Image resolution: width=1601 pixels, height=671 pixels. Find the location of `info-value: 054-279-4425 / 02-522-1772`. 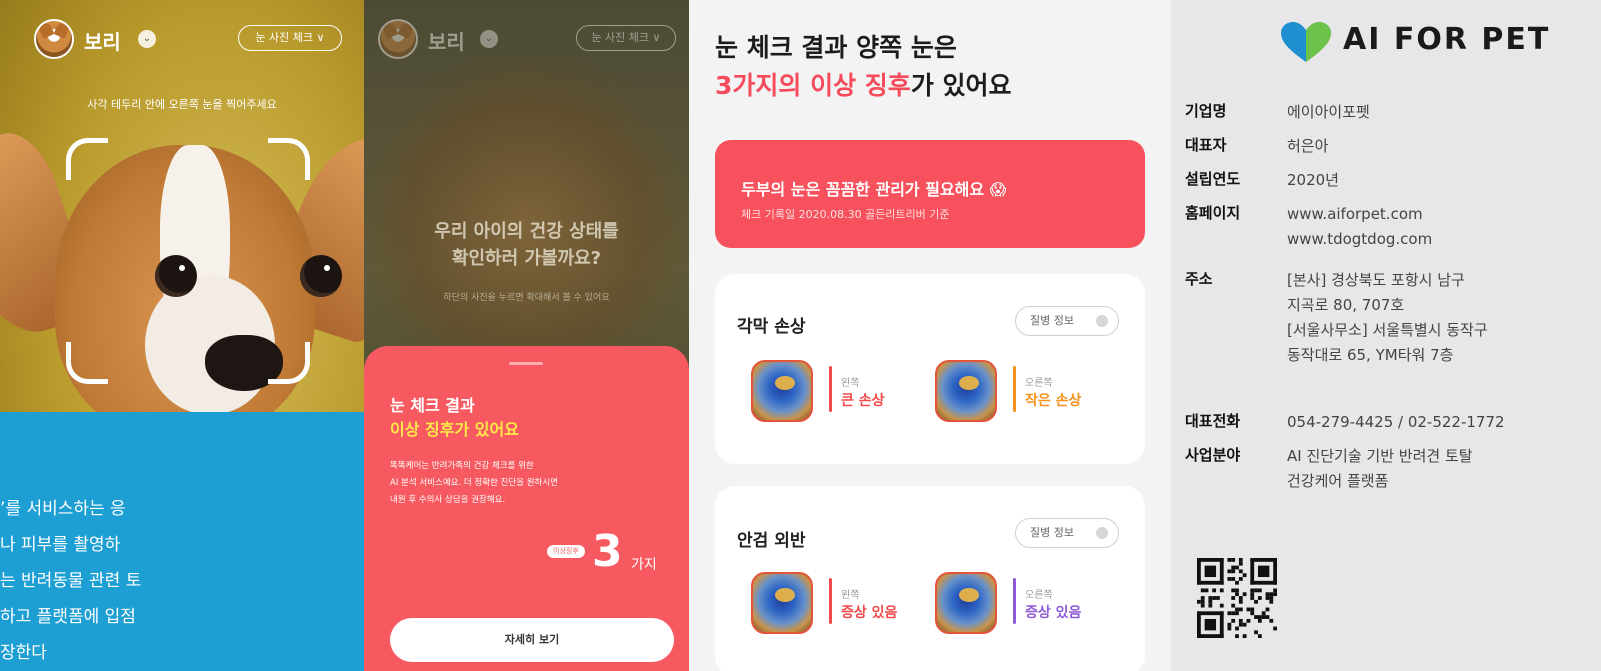

info-value: 054-279-4425 / 02-522-1772 is located at coordinates (1396, 422).